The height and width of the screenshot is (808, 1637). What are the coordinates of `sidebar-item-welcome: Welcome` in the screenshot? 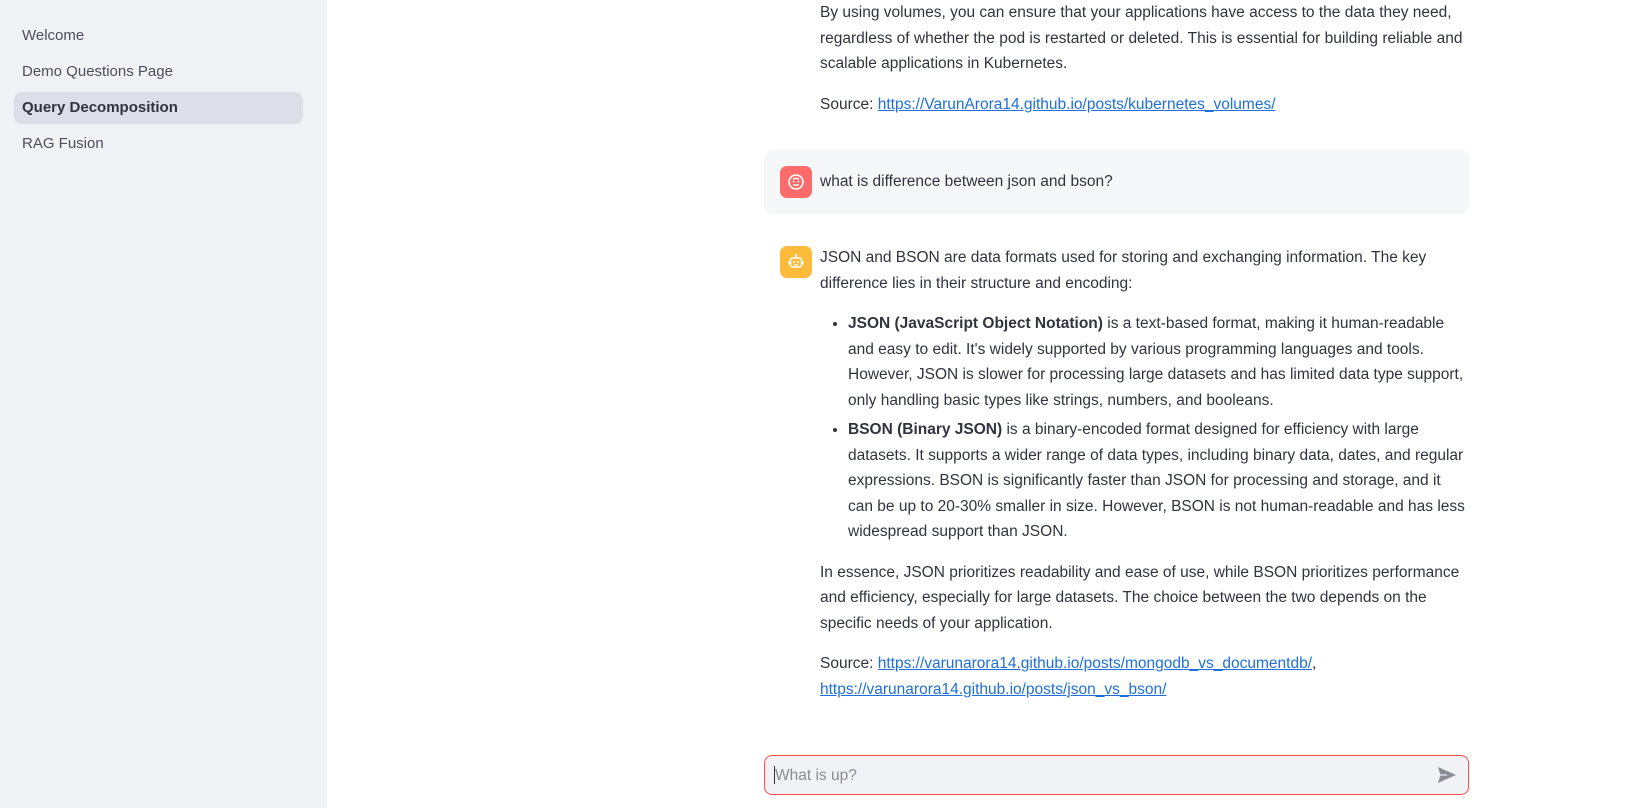 It's located at (158, 36).